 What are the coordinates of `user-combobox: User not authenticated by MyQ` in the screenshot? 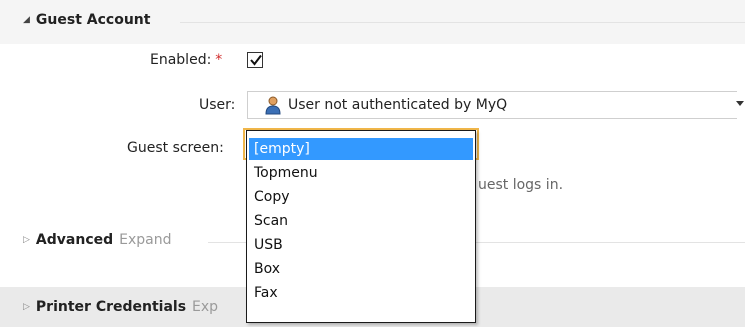 It's located at (492, 105).